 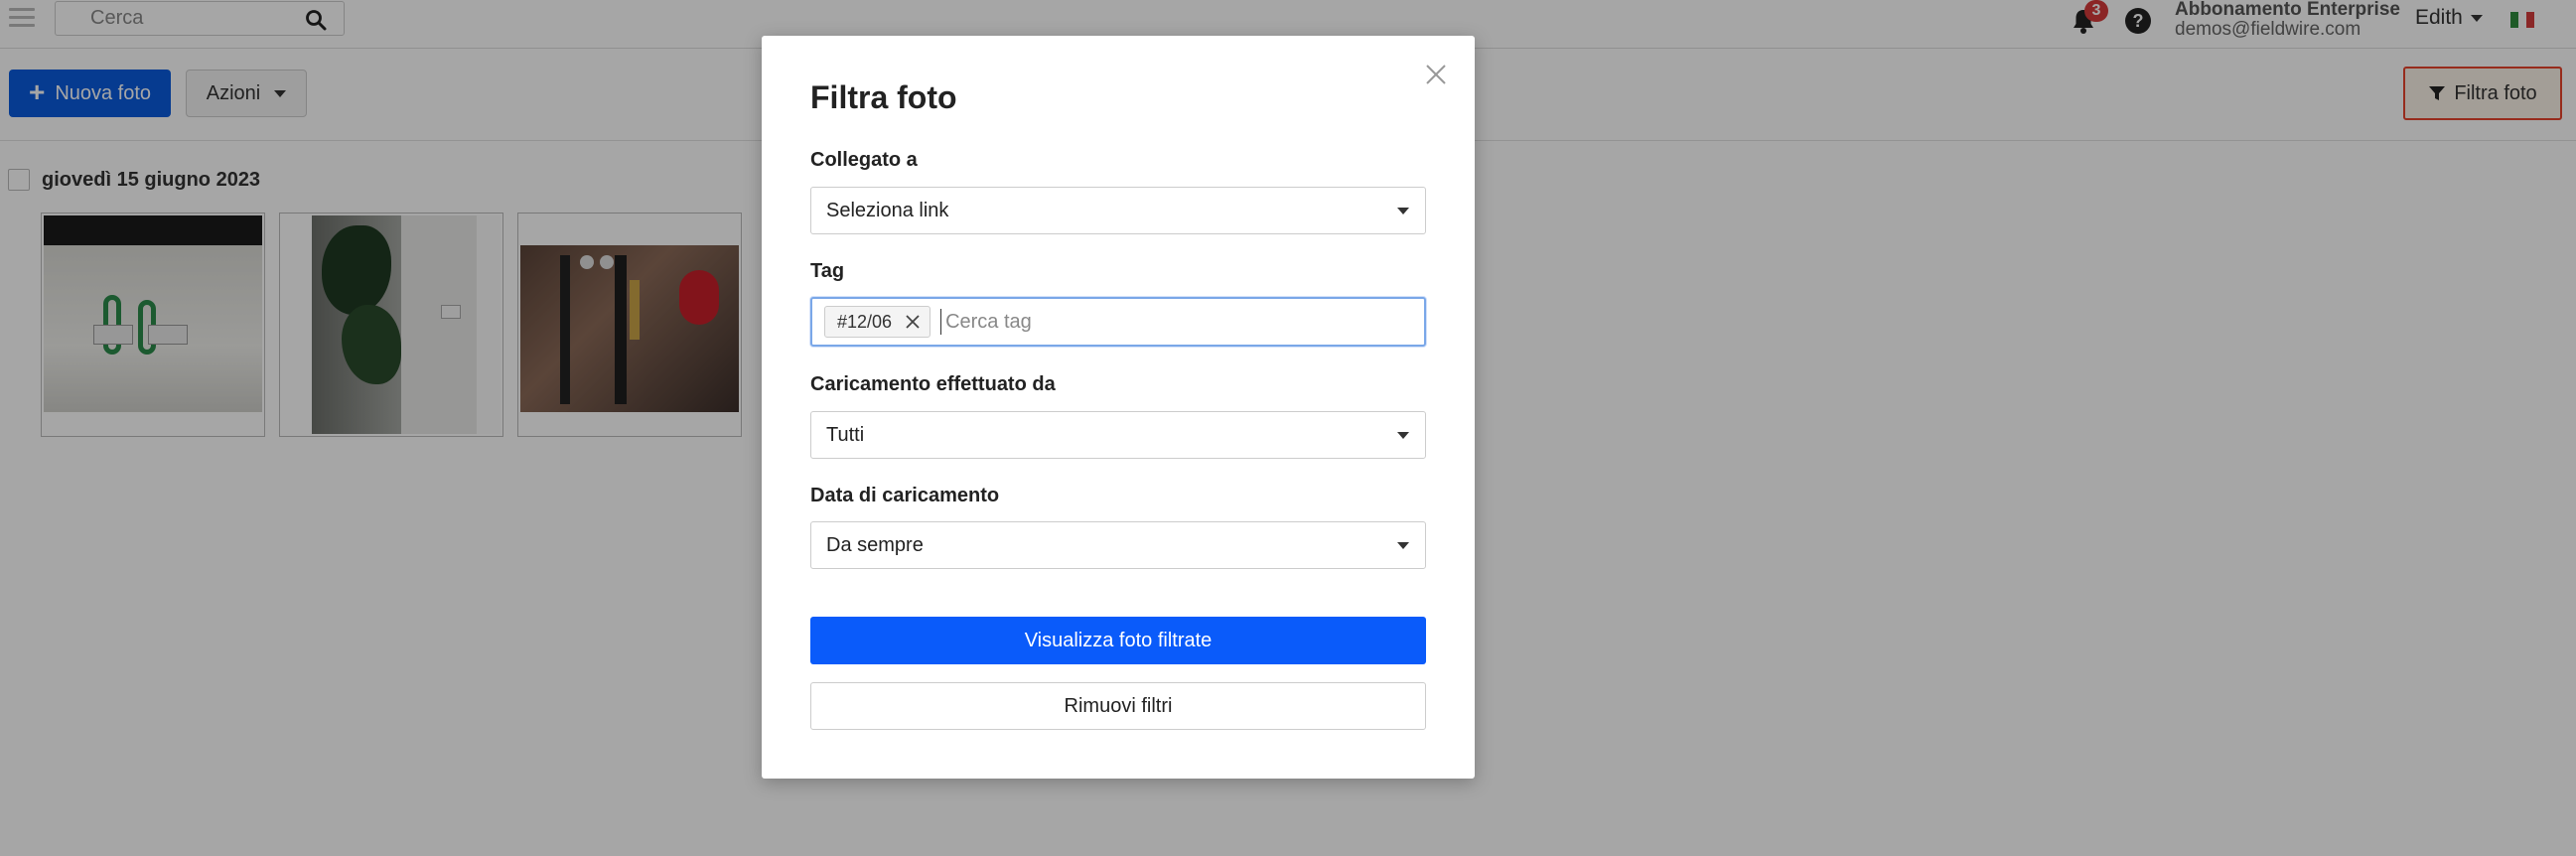 What do you see at coordinates (1118, 545) in the screenshot?
I see `upload-date-select: Da sempre` at bounding box center [1118, 545].